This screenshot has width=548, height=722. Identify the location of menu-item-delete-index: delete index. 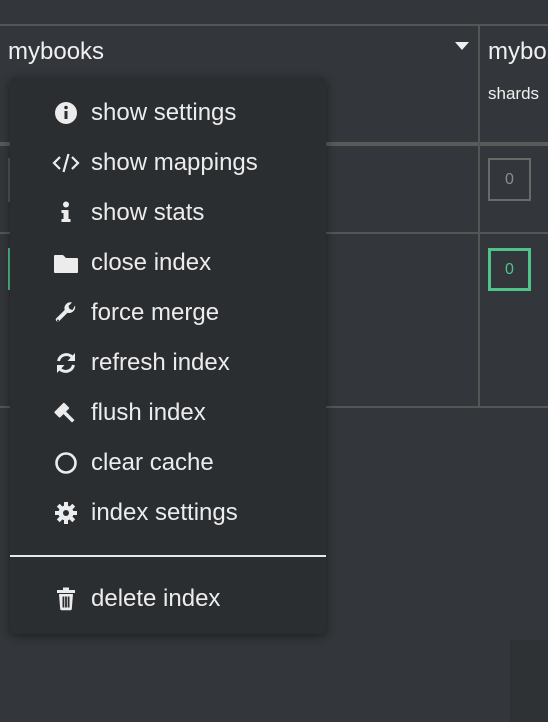
(168, 599).